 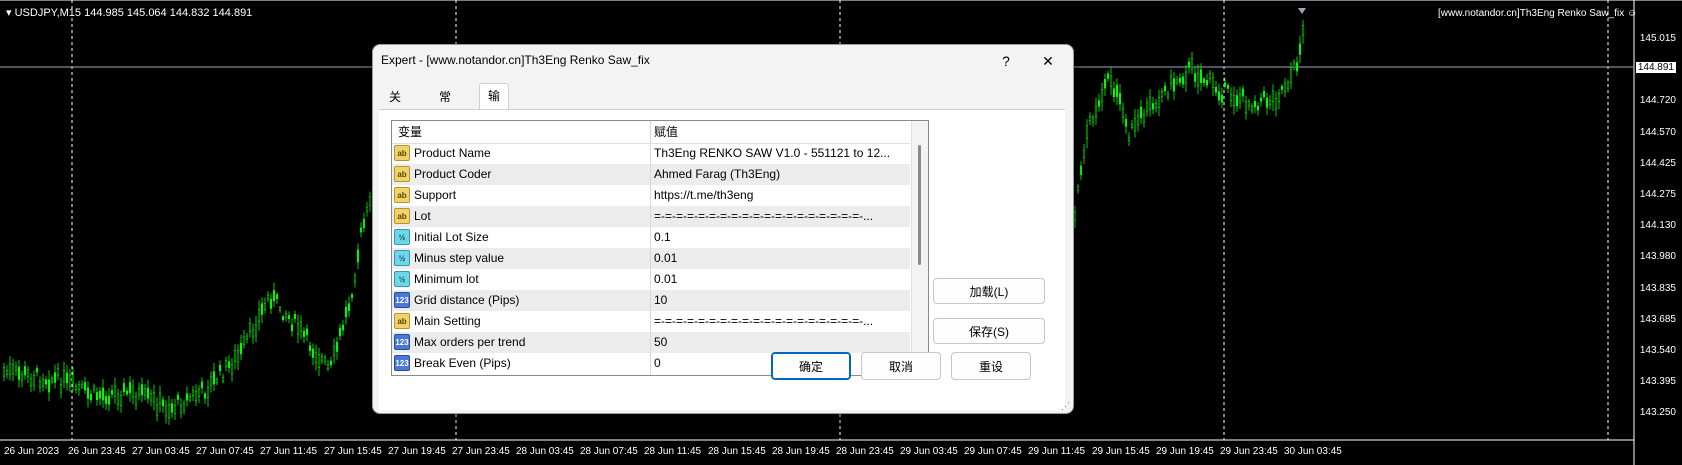 What do you see at coordinates (865, 451) in the screenshot?
I see `time-tick-label: 28 Jun 23:45` at bounding box center [865, 451].